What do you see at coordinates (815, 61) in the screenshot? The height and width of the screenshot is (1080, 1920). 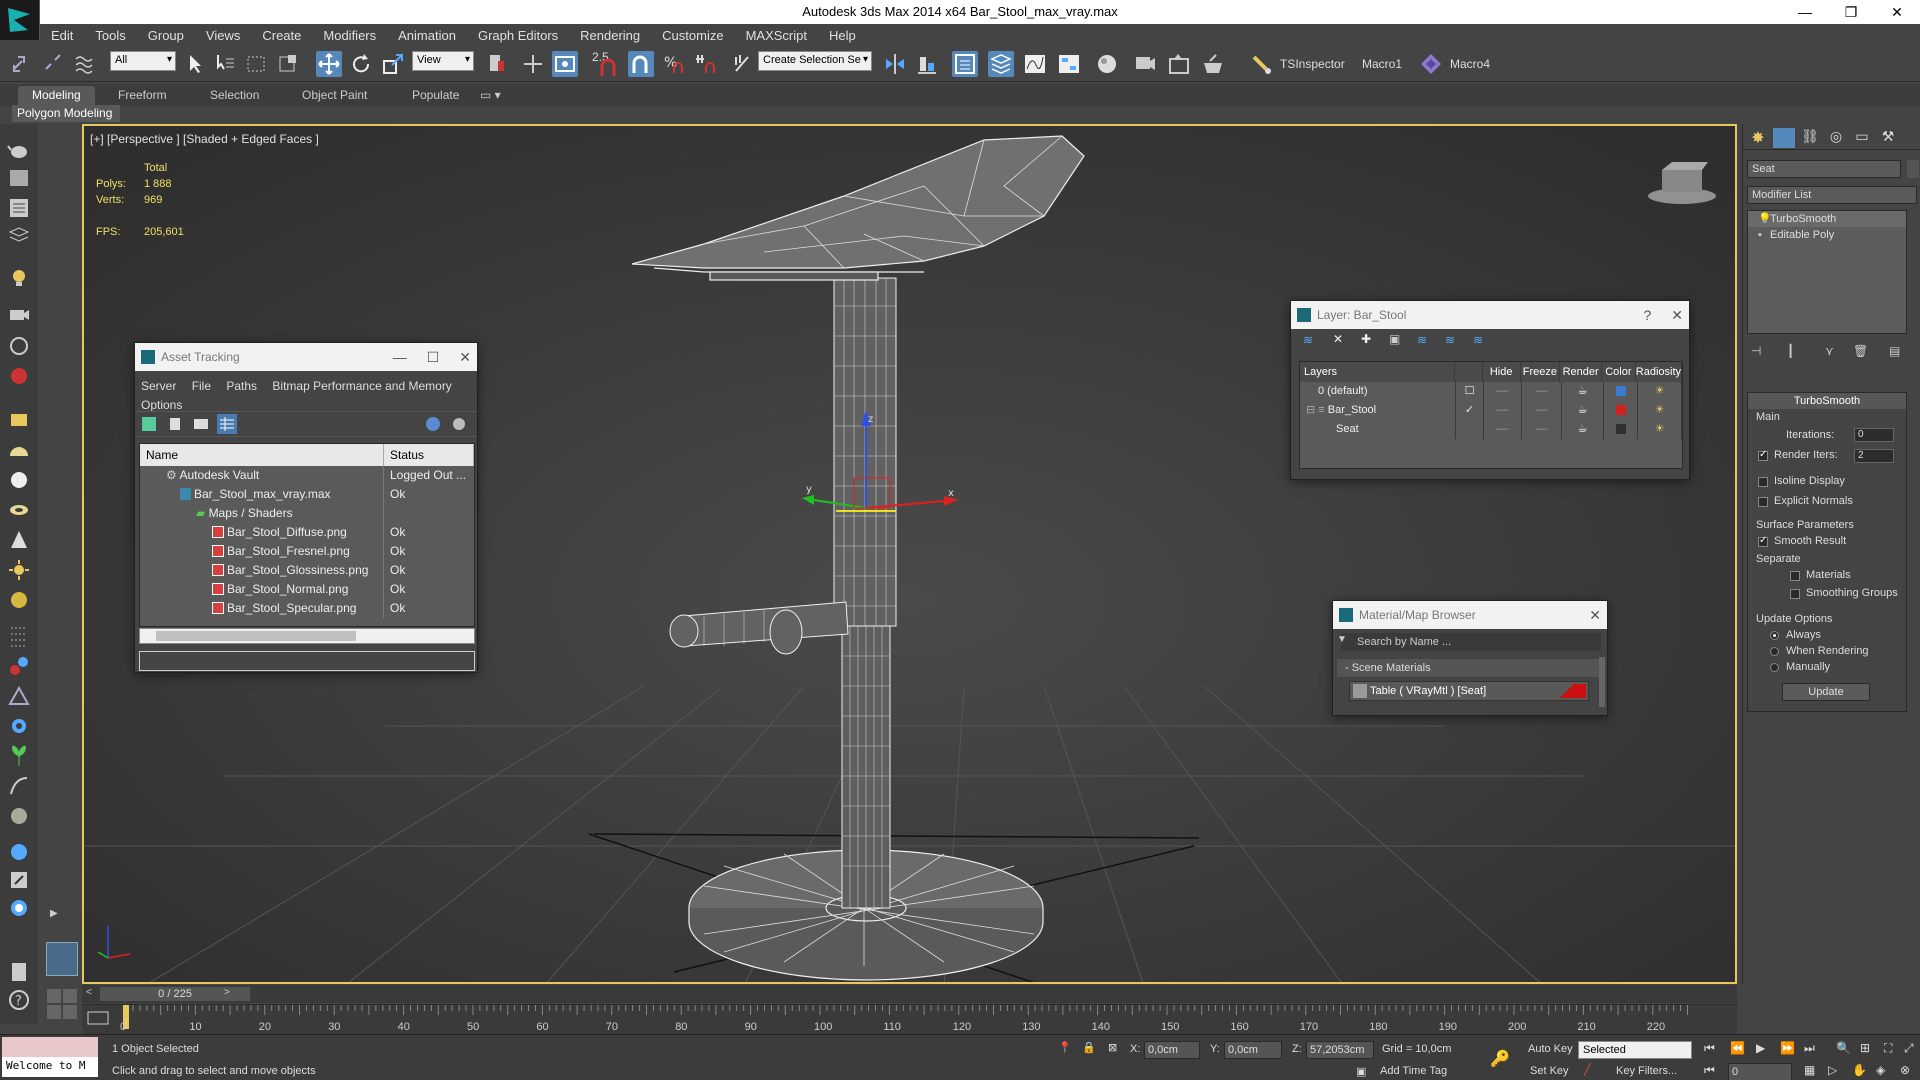 I see `named-selection-dropdown: Create Selection Se` at bounding box center [815, 61].